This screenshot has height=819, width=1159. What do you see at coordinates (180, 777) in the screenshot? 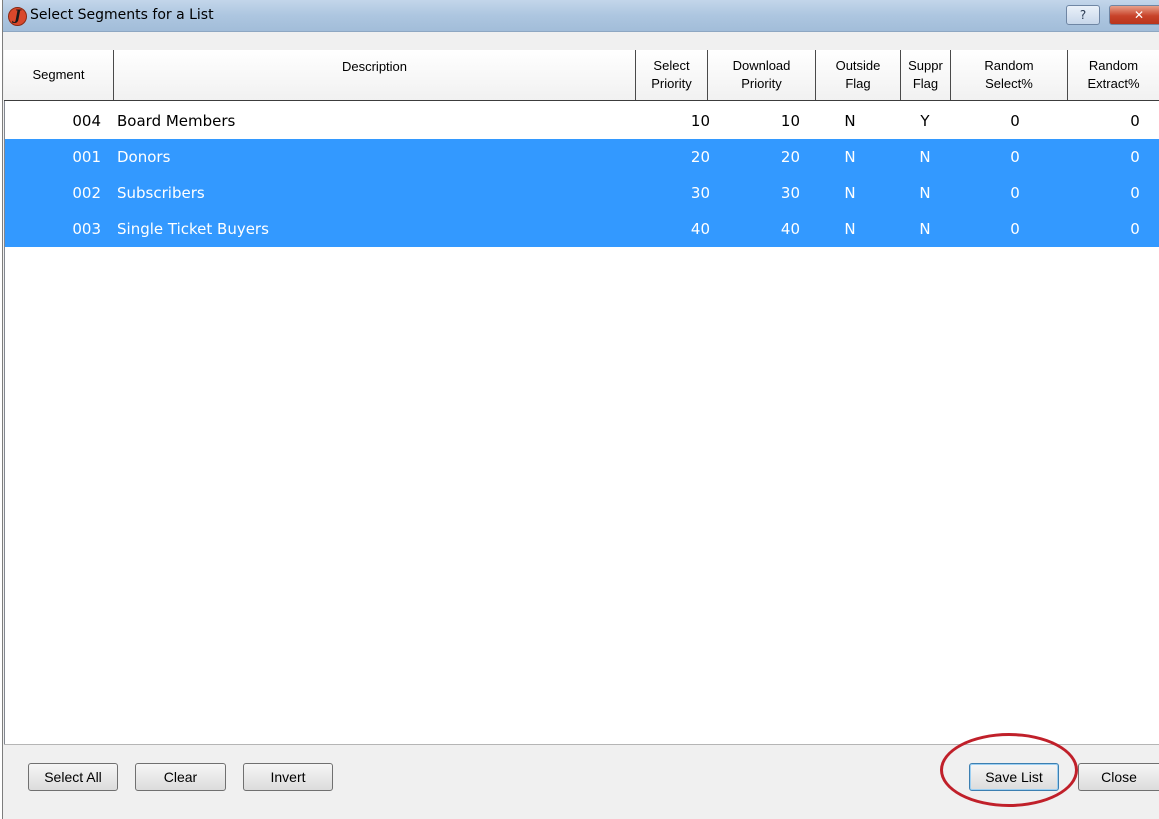
I see `clear-button: Clear` at bounding box center [180, 777].